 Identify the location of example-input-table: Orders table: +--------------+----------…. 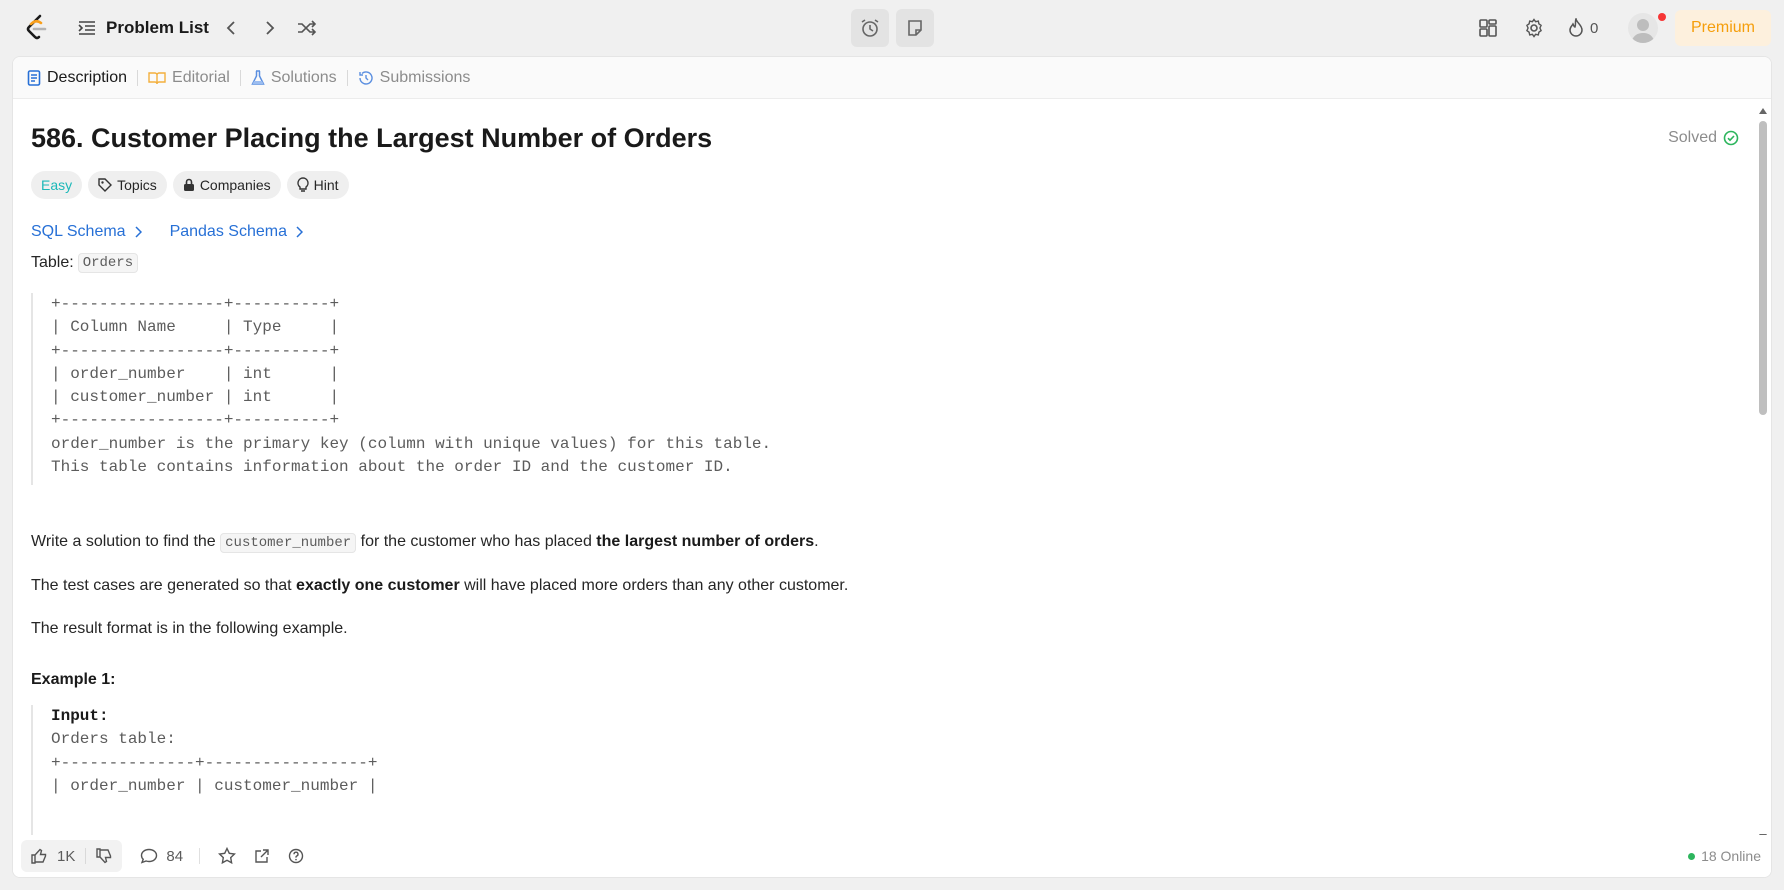
(214, 762).